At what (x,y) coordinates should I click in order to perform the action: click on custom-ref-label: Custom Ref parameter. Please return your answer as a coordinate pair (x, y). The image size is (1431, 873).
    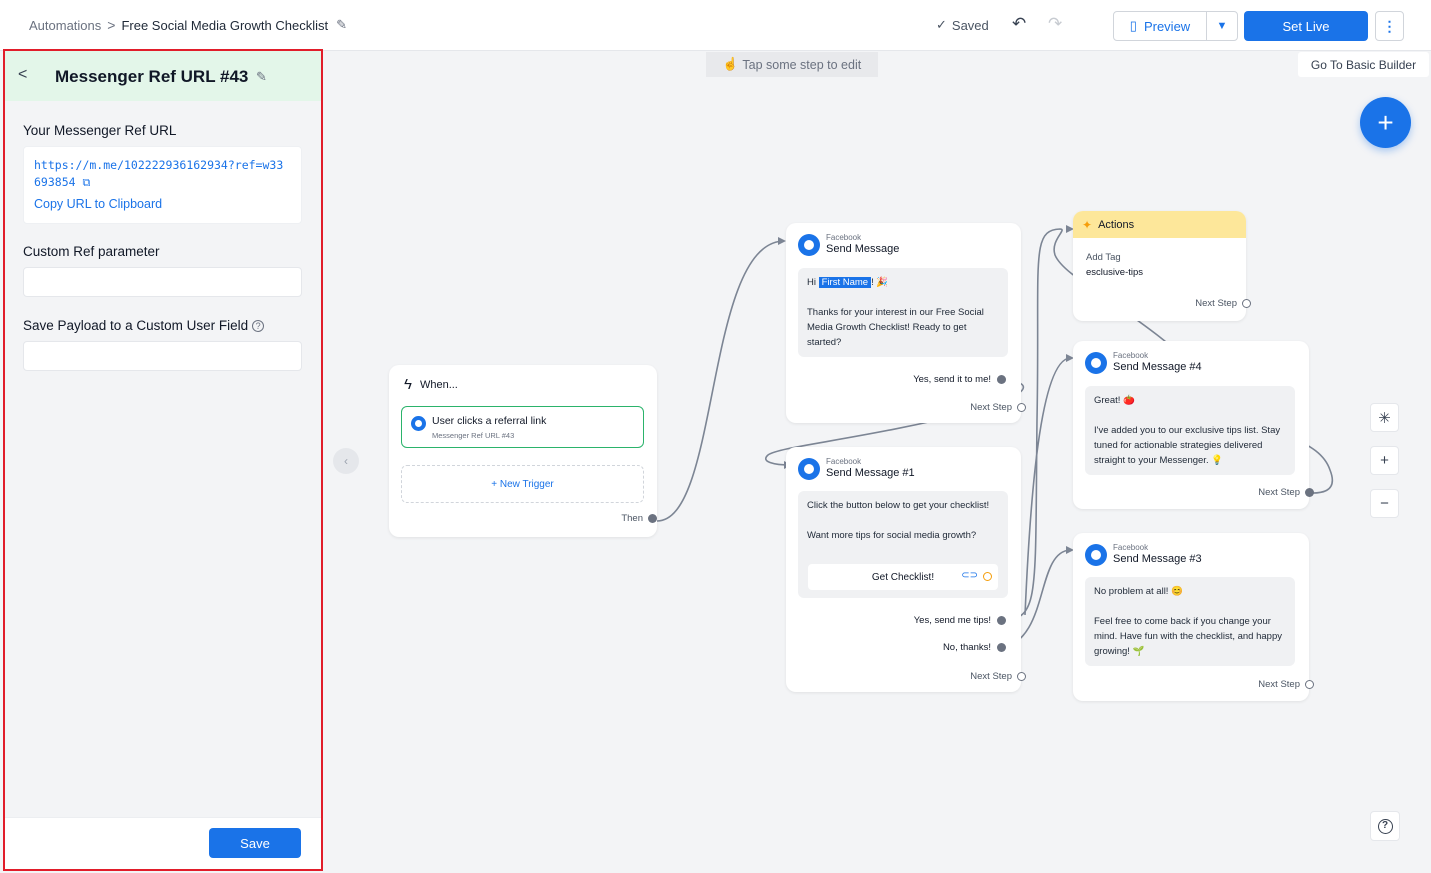
    Looking at the image, I should click on (91, 251).